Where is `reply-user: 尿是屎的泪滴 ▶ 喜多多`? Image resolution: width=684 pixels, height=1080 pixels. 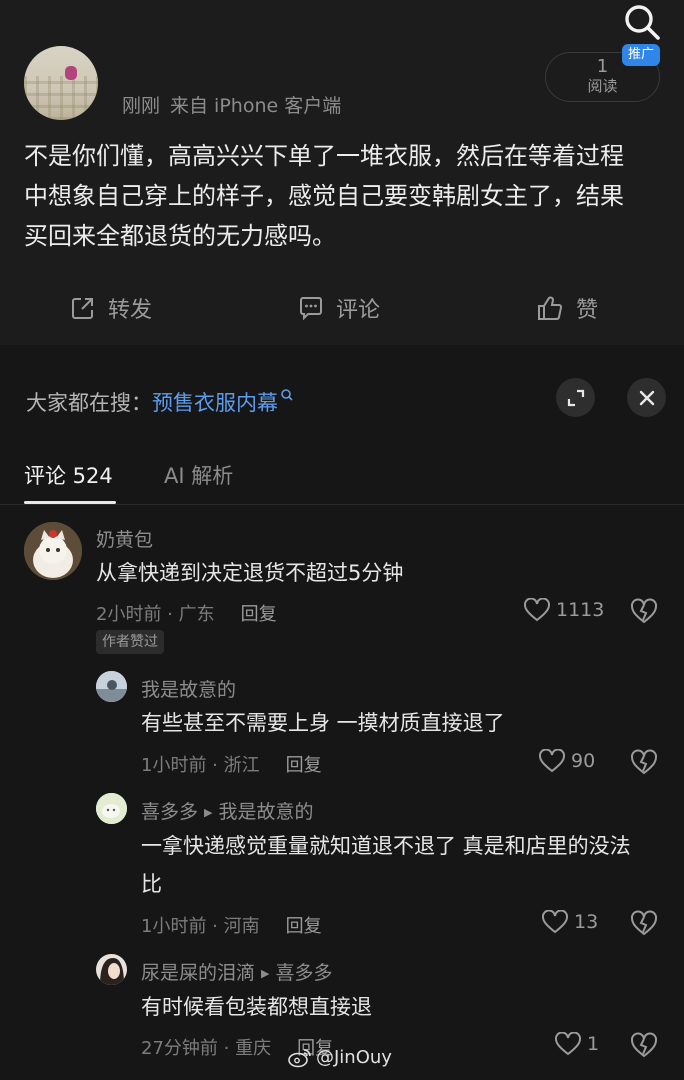 reply-user: 尿是屎的泪滴 ▶ 喜多多 is located at coordinates (237, 971).